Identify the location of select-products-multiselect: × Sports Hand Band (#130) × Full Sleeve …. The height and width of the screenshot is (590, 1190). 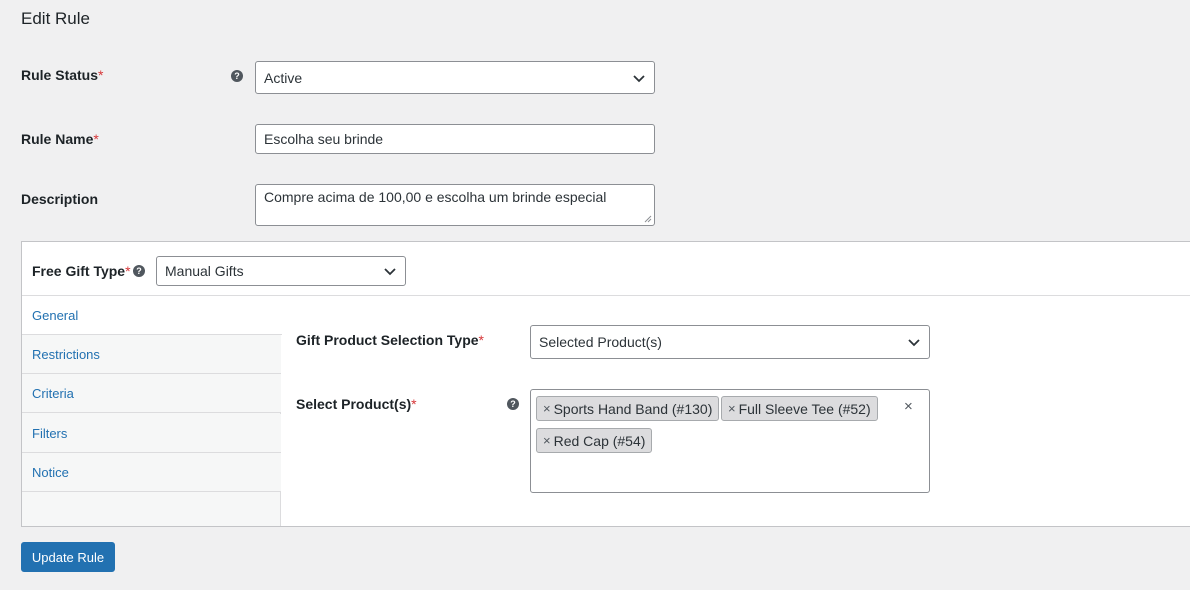
(730, 441).